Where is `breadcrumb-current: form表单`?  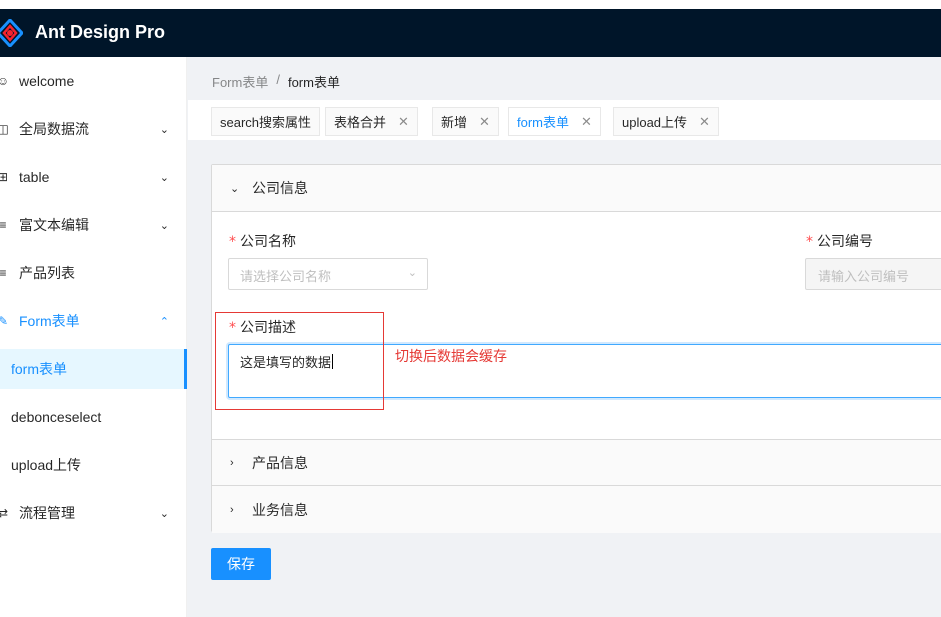 breadcrumb-current: form表单 is located at coordinates (313, 82).